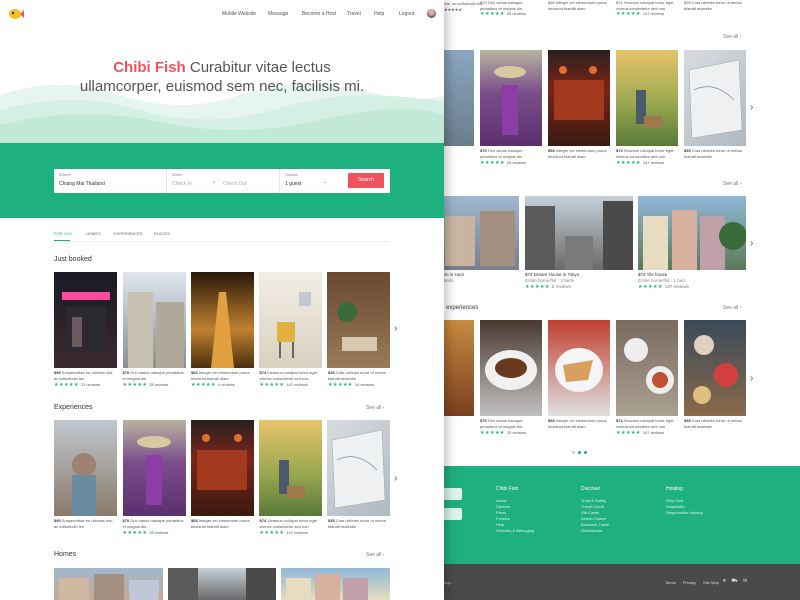 This screenshot has width=800, height=600. I want to click on see-all-homes: See all ›, so click(375, 555).